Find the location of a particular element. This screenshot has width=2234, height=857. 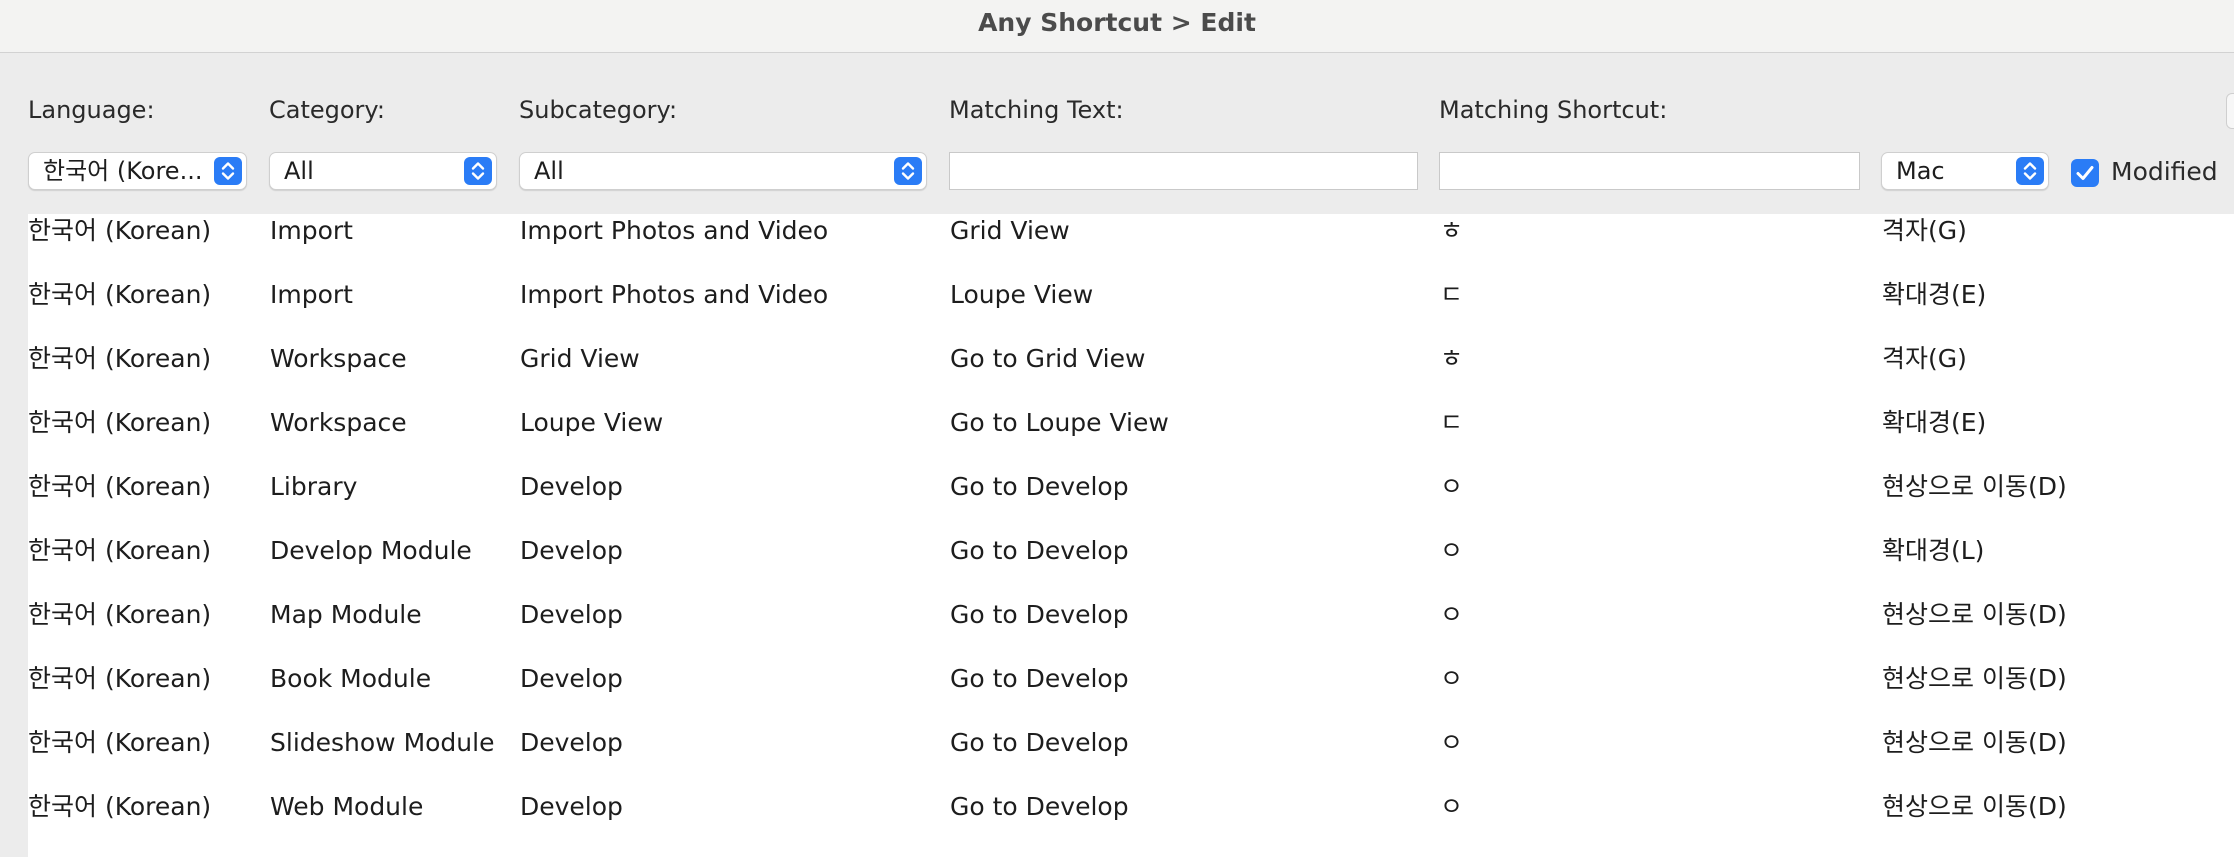

title-bar: Any Shortcut > Edit is located at coordinates (1117, 26).